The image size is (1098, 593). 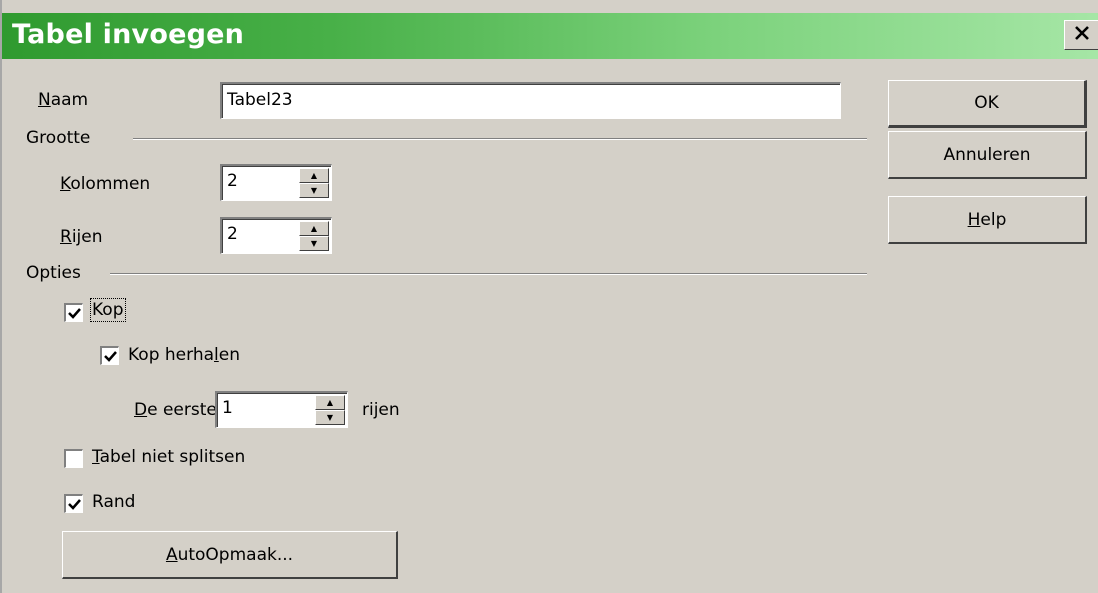 What do you see at coordinates (184, 355) in the screenshot?
I see `repeat-heading-label: Kop herhalen` at bounding box center [184, 355].